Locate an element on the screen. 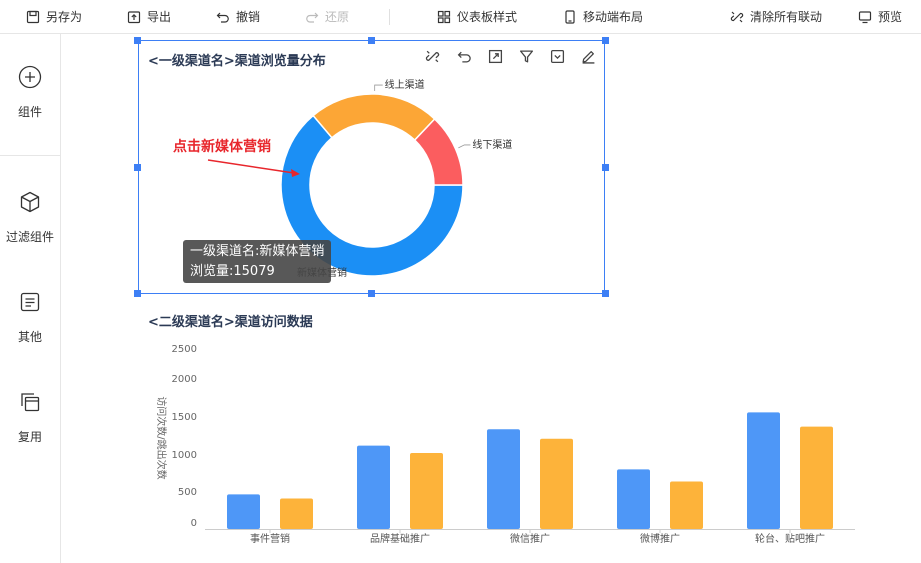 The width and height of the screenshot is (921, 563). sidebar-item-label: 过滤组件 is located at coordinates (29, 237).